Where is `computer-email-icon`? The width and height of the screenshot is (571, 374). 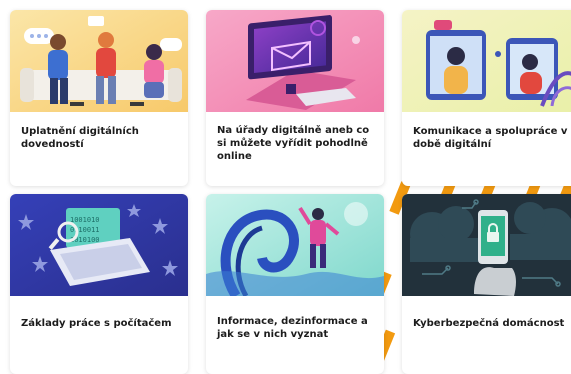 computer-email-icon is located at coordinates (295, 61).